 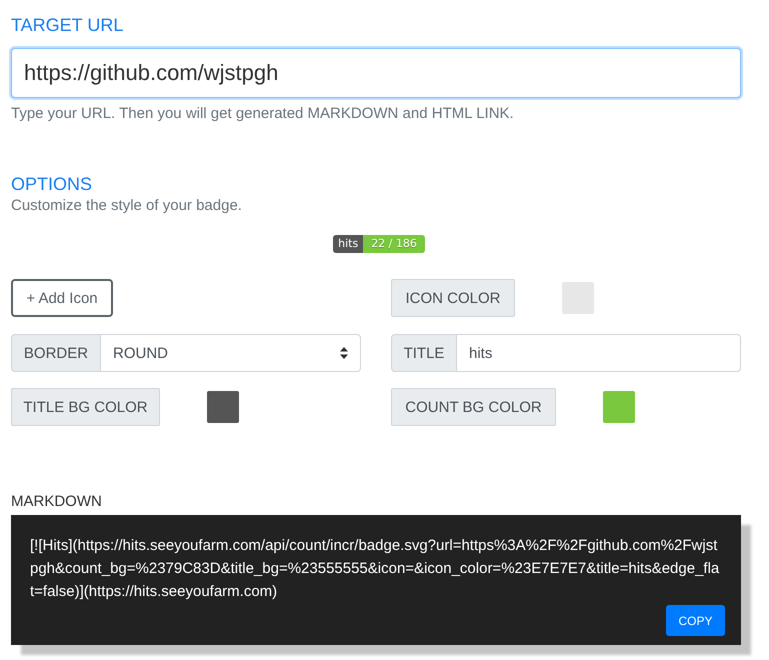 I want to click on icon-color-label: ICON COLOR, so click(x=453, y=298).